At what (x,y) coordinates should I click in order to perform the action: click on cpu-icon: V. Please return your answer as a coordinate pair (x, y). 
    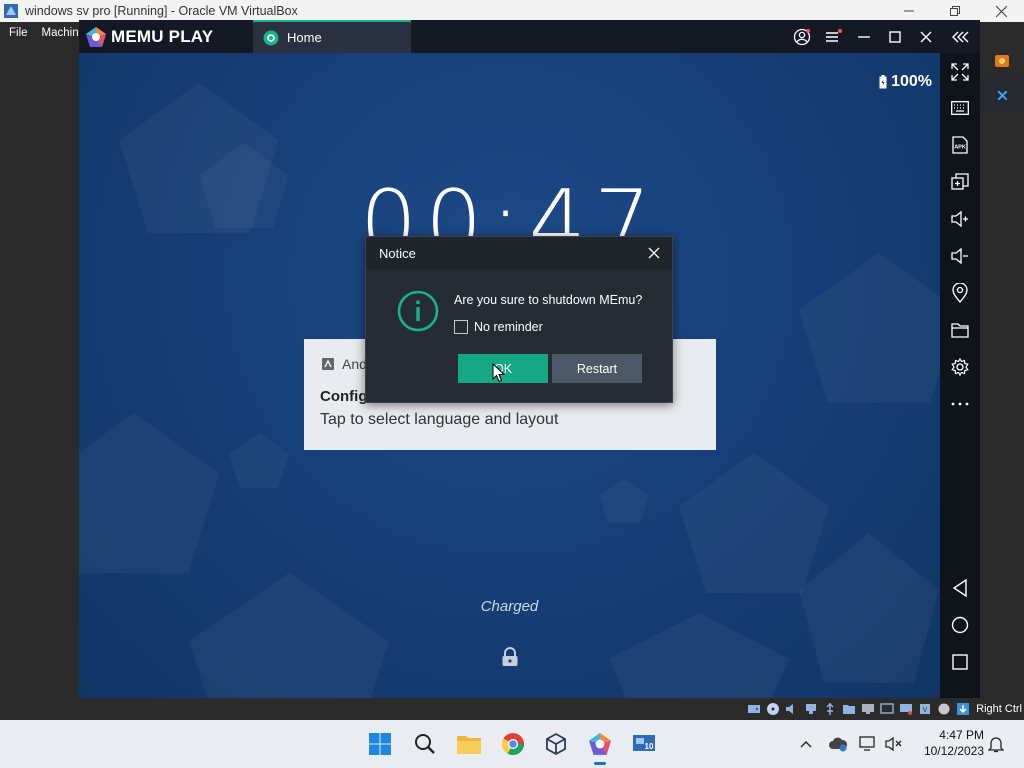
    Looking at the image, I should click on (925, 709).